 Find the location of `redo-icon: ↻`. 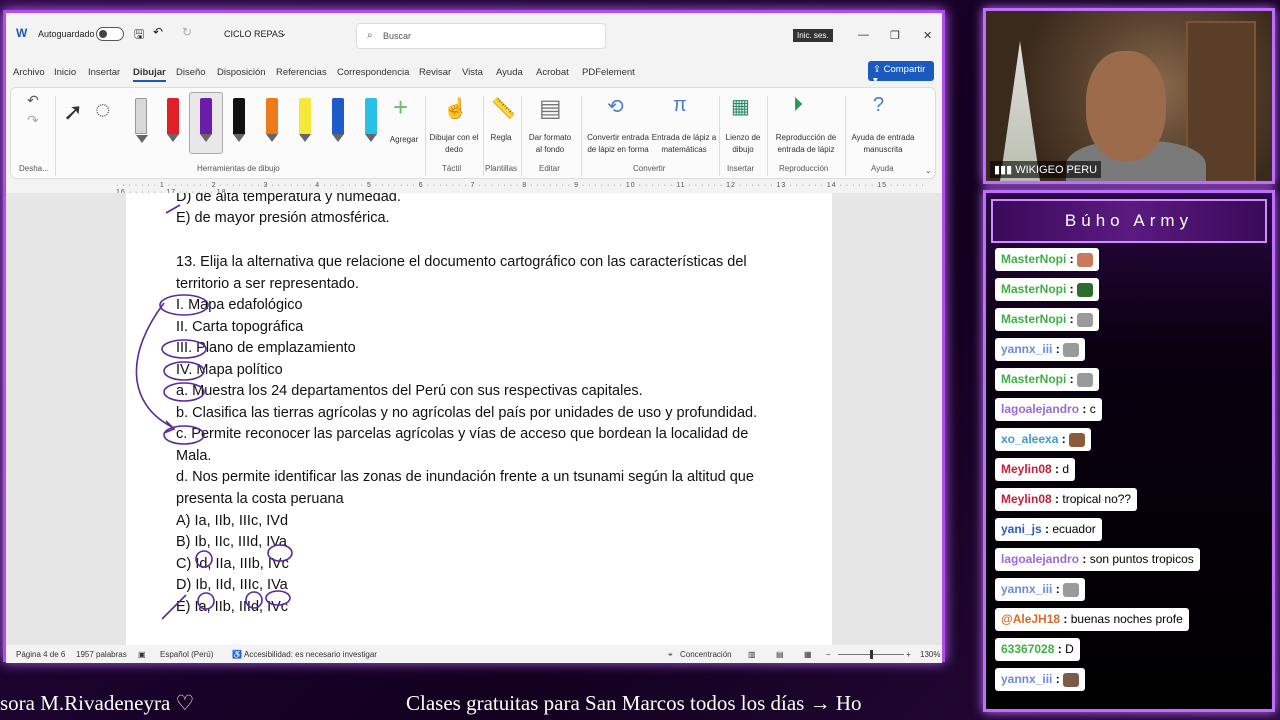

redo-icon: ↻ is located at coordinates (187, 32).